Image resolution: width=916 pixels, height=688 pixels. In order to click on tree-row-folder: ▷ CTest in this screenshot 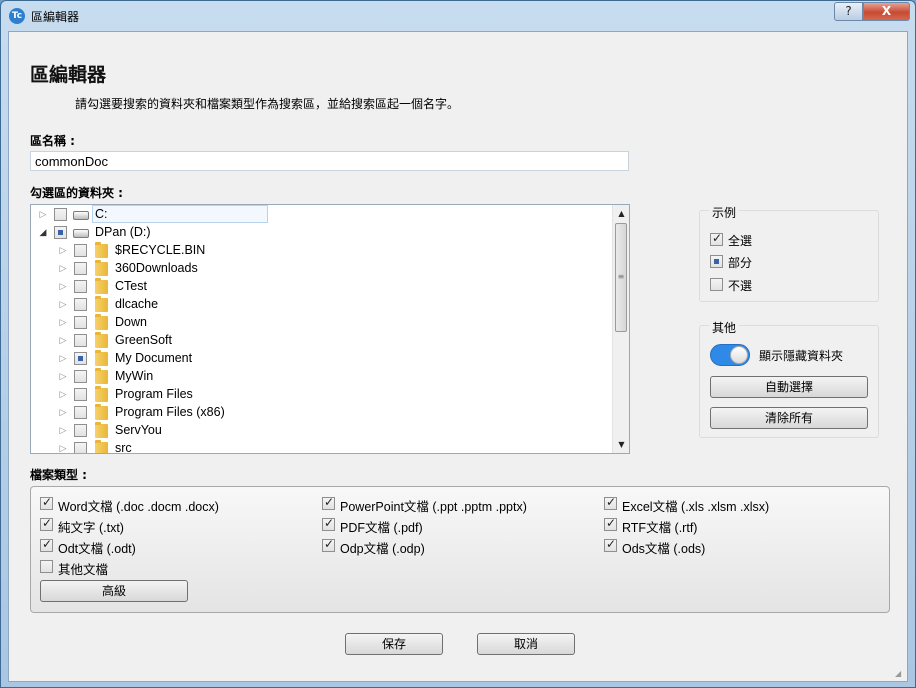, I will do `click(322, 287)`.